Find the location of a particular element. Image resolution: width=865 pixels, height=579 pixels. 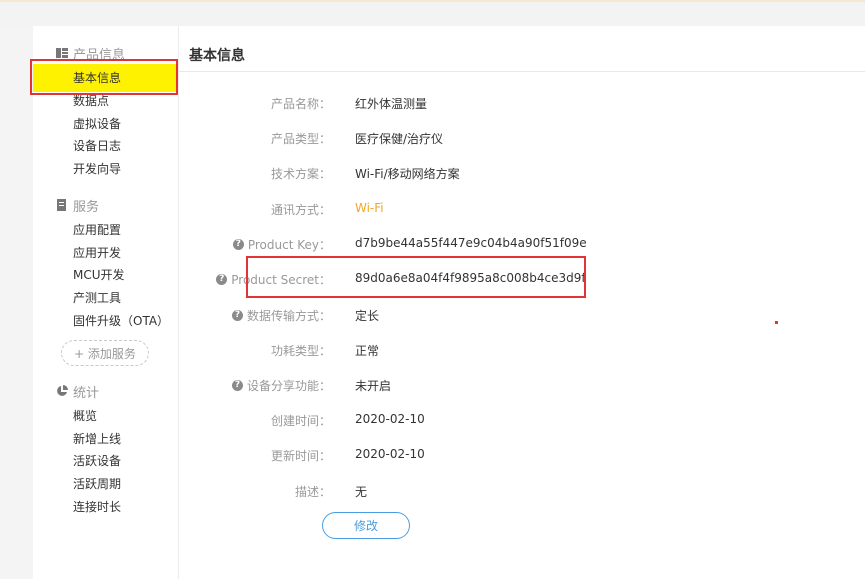

sidebar-item-basic-info: 基本信息 is located at coordinates (104, 78).